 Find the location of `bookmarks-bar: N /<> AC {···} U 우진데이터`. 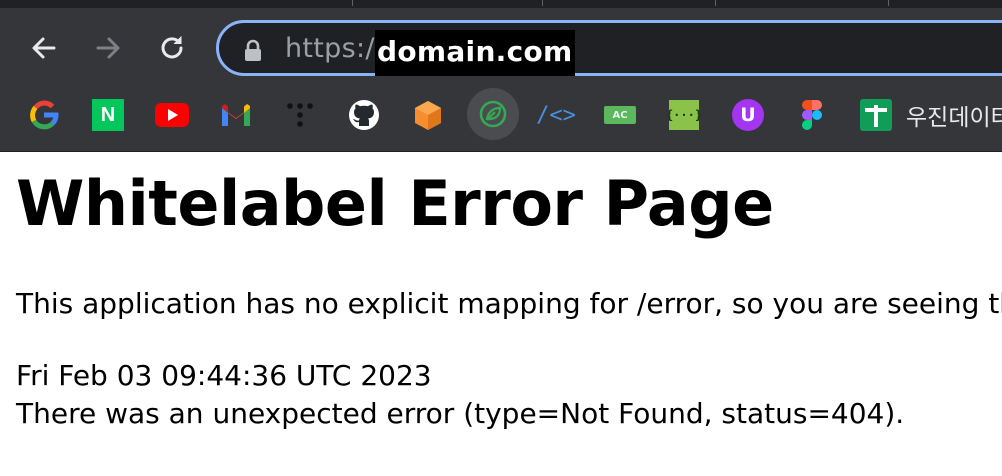

bookmarks-bar: N /<> AC {···} U 우진데이터 is located at coordinates (501, 114).